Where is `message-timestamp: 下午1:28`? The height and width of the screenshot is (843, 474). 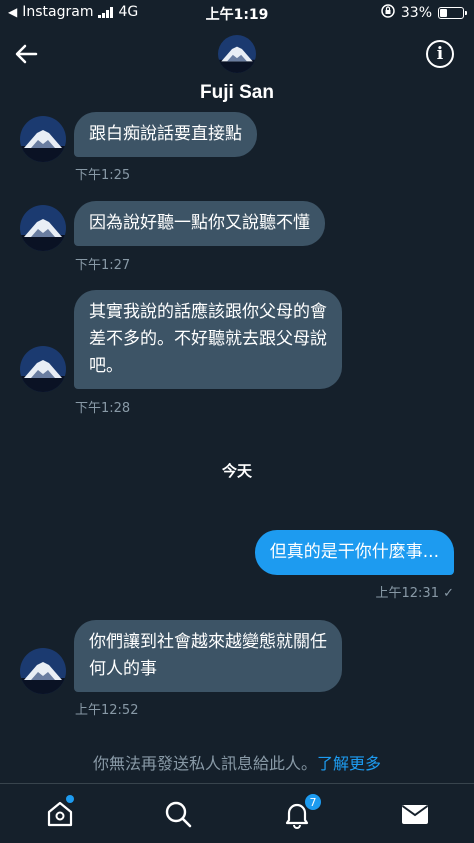
message-timestamp: 下午1:28 is located at coordinates (103, 408).